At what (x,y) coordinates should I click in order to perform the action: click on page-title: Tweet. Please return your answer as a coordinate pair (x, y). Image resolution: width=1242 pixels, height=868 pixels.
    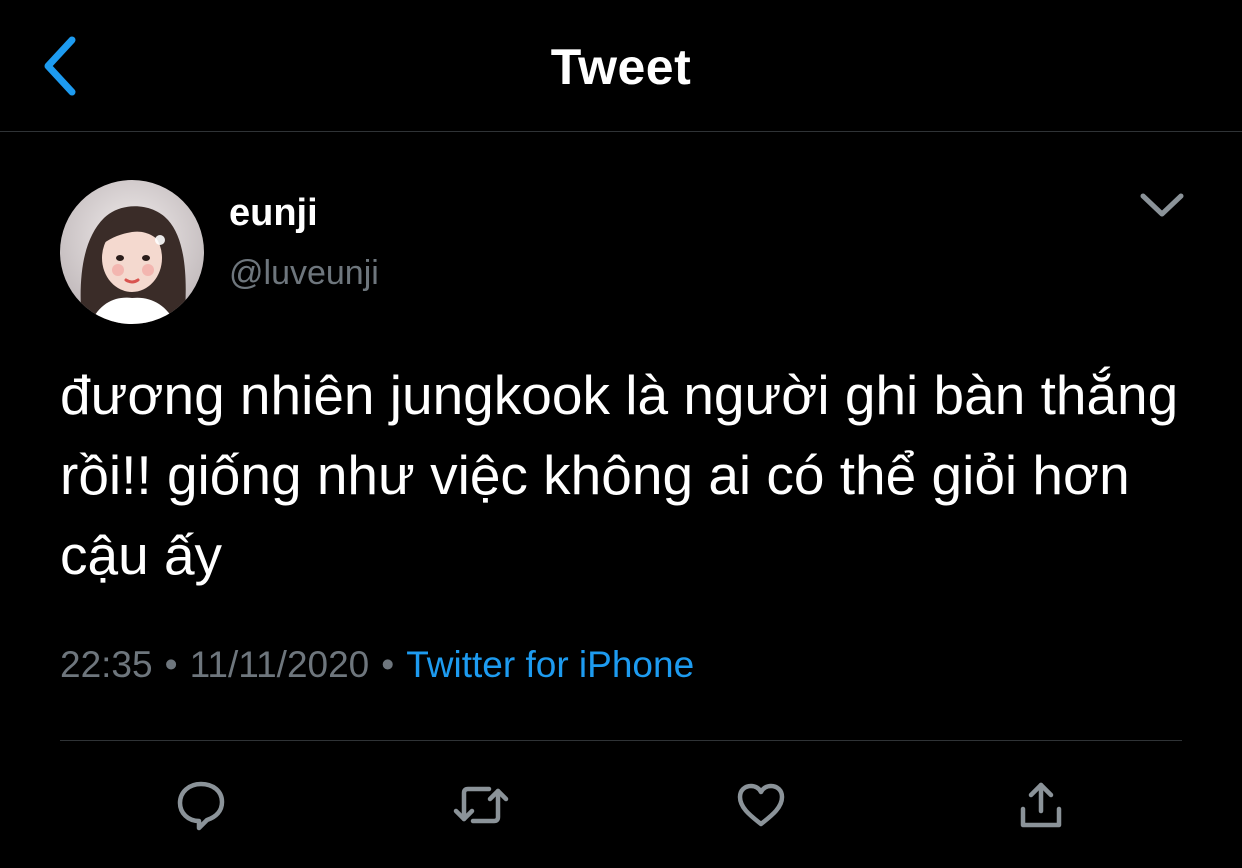
    Looking at the image, I should click on (621, 67).